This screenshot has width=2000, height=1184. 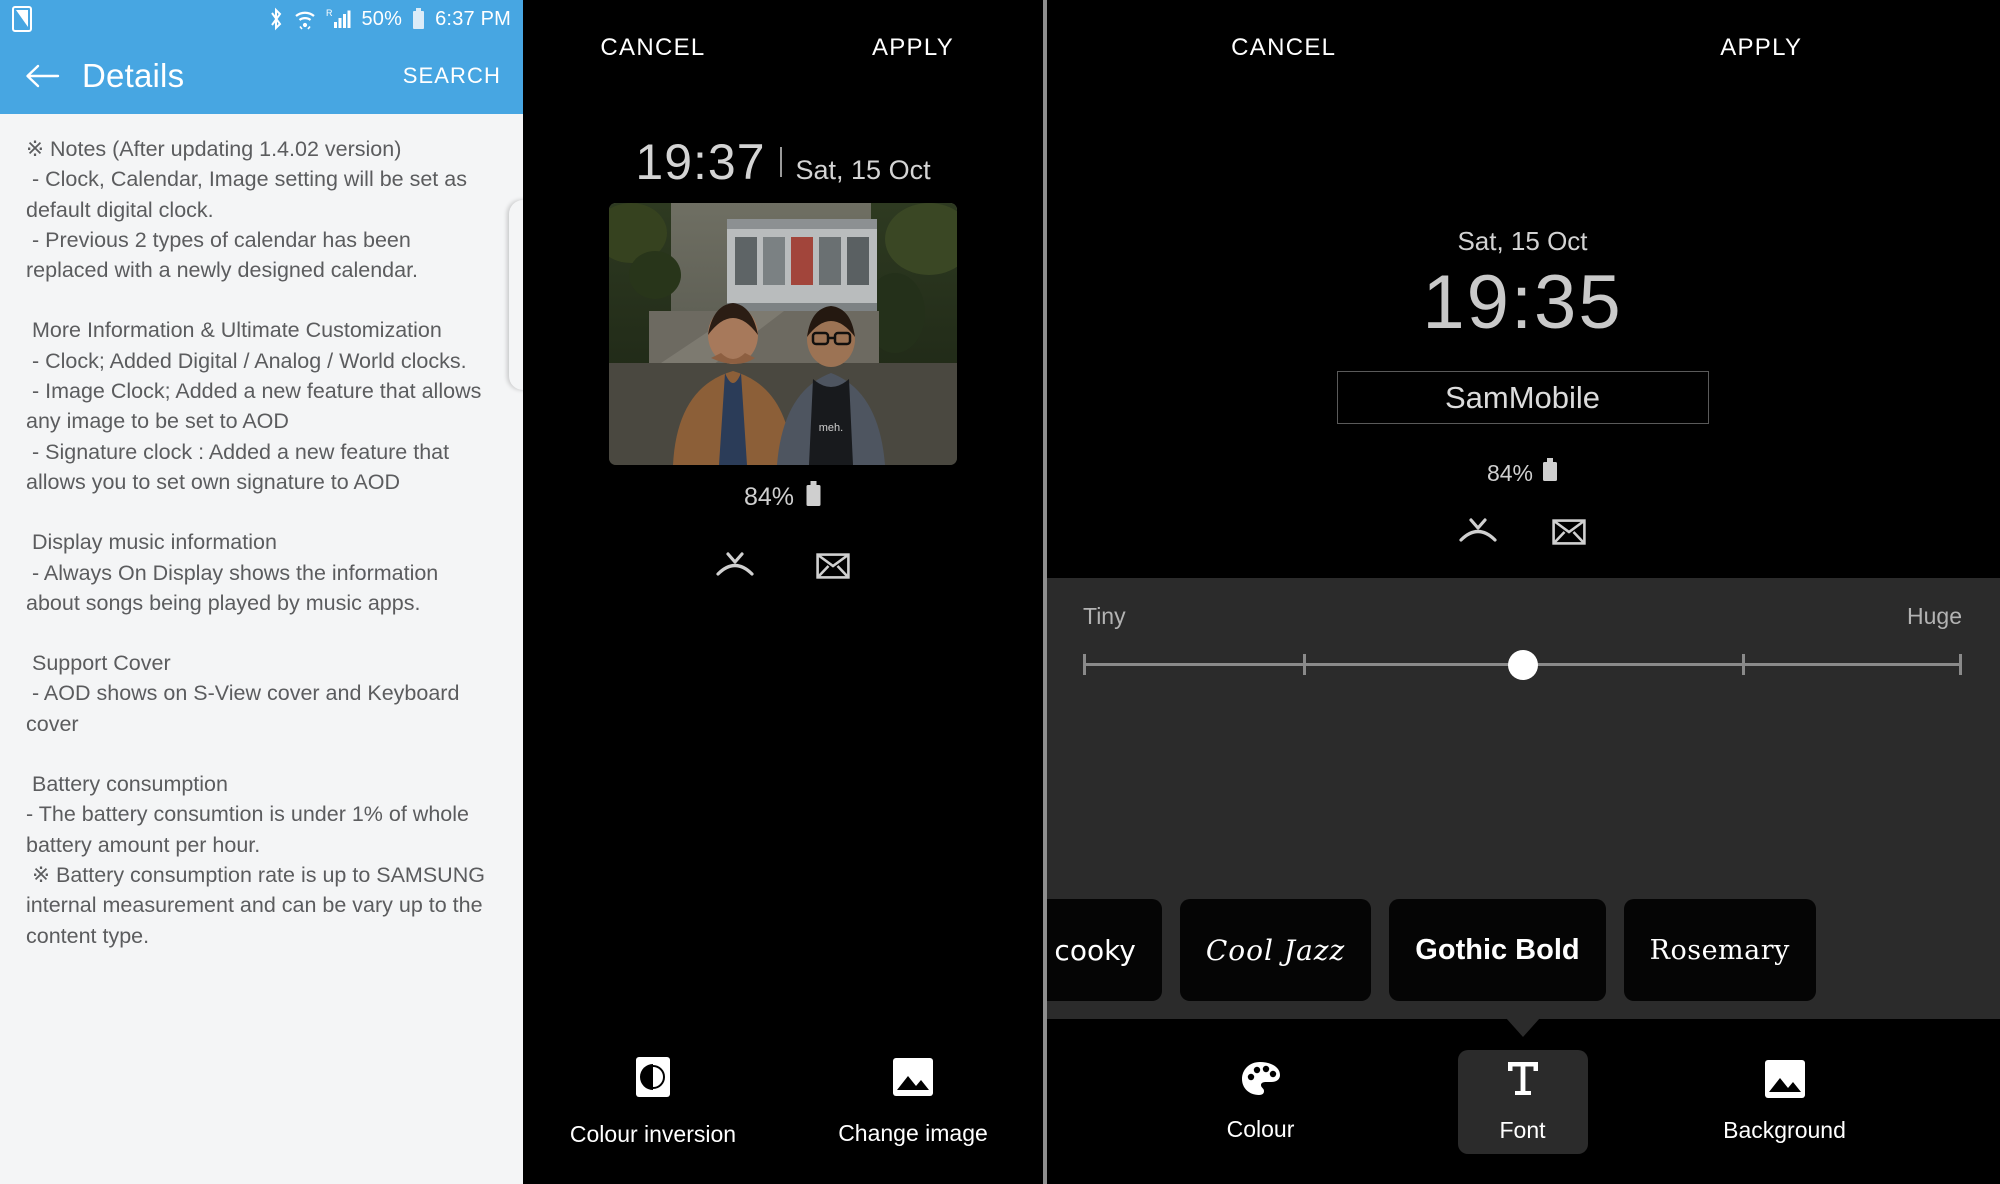 What do you see at coordinates (1522, 302) in the screenshot?
I see `signature-aod-time: 19:35` at bounding box center [1522, 302].